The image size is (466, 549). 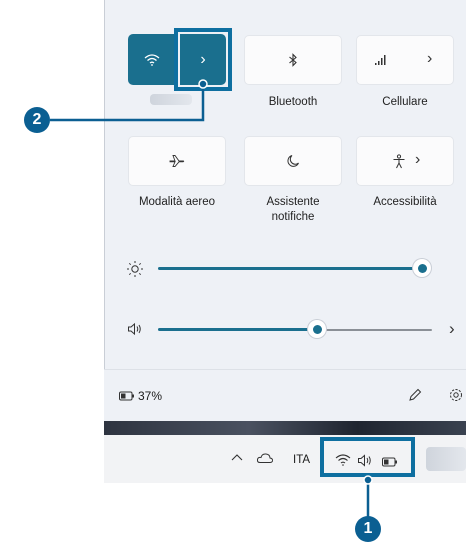 What do you see at coordinates (37, 120) in the screenshot?
I see `callout-badge-2: 2` at bounding box center [37, 120].